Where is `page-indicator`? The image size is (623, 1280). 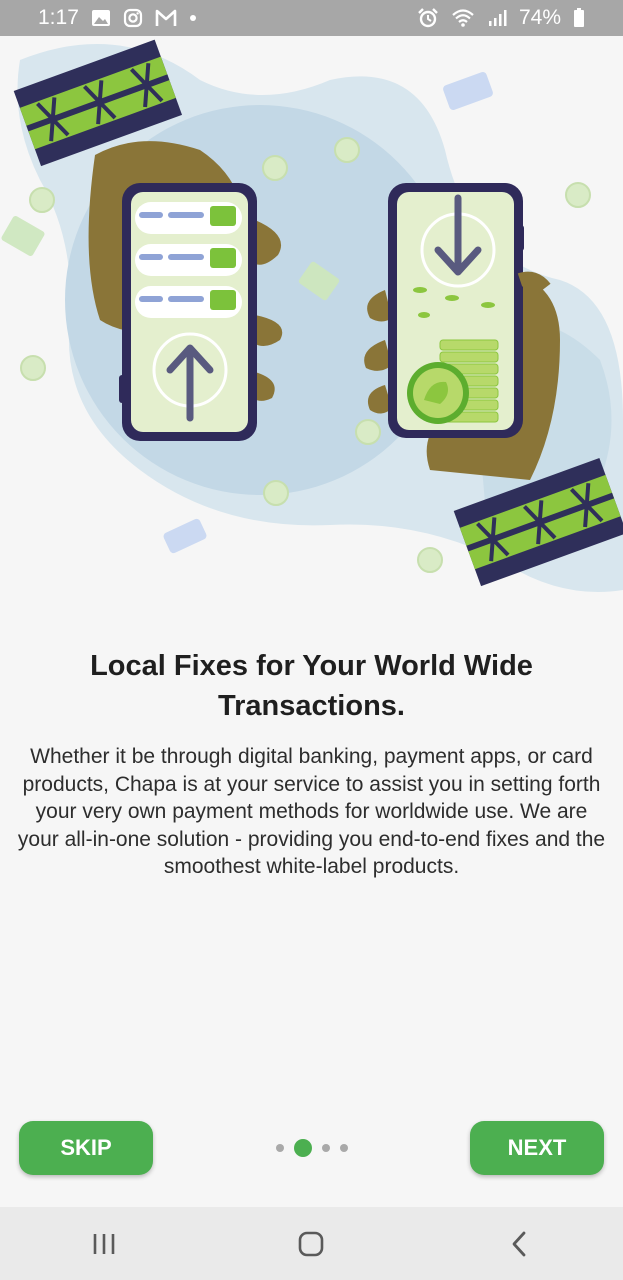
page-indicator is located at coordinates (312, 1148).